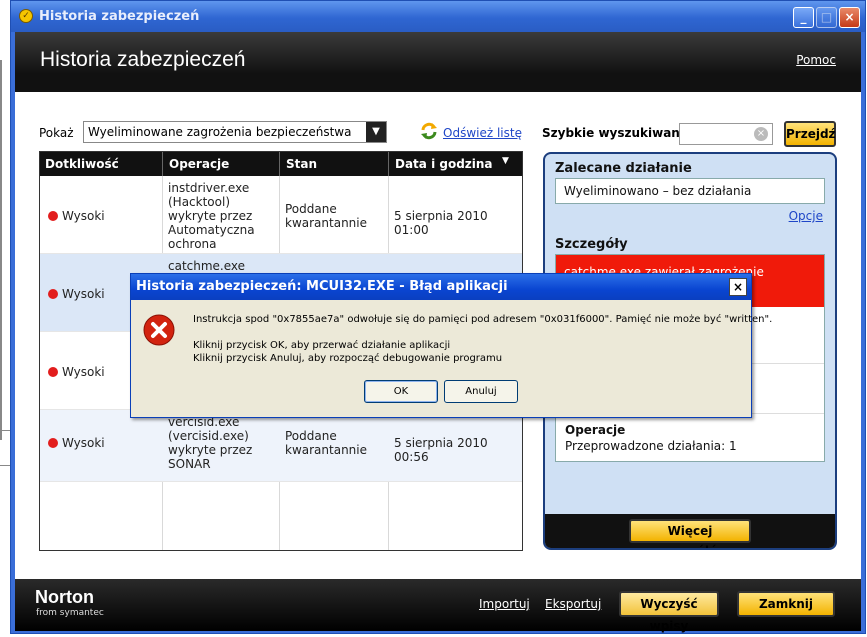  I want to click on column-header-operations: Operacje, so click(199, 164).